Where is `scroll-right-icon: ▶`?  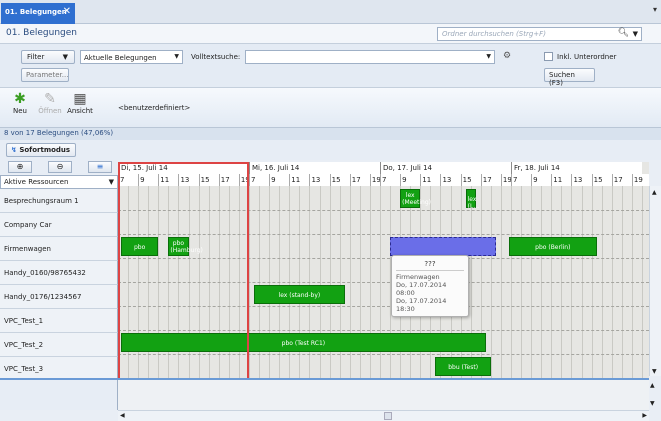 scroll-right-icon: ▶ is located at coordinates (644, 415).